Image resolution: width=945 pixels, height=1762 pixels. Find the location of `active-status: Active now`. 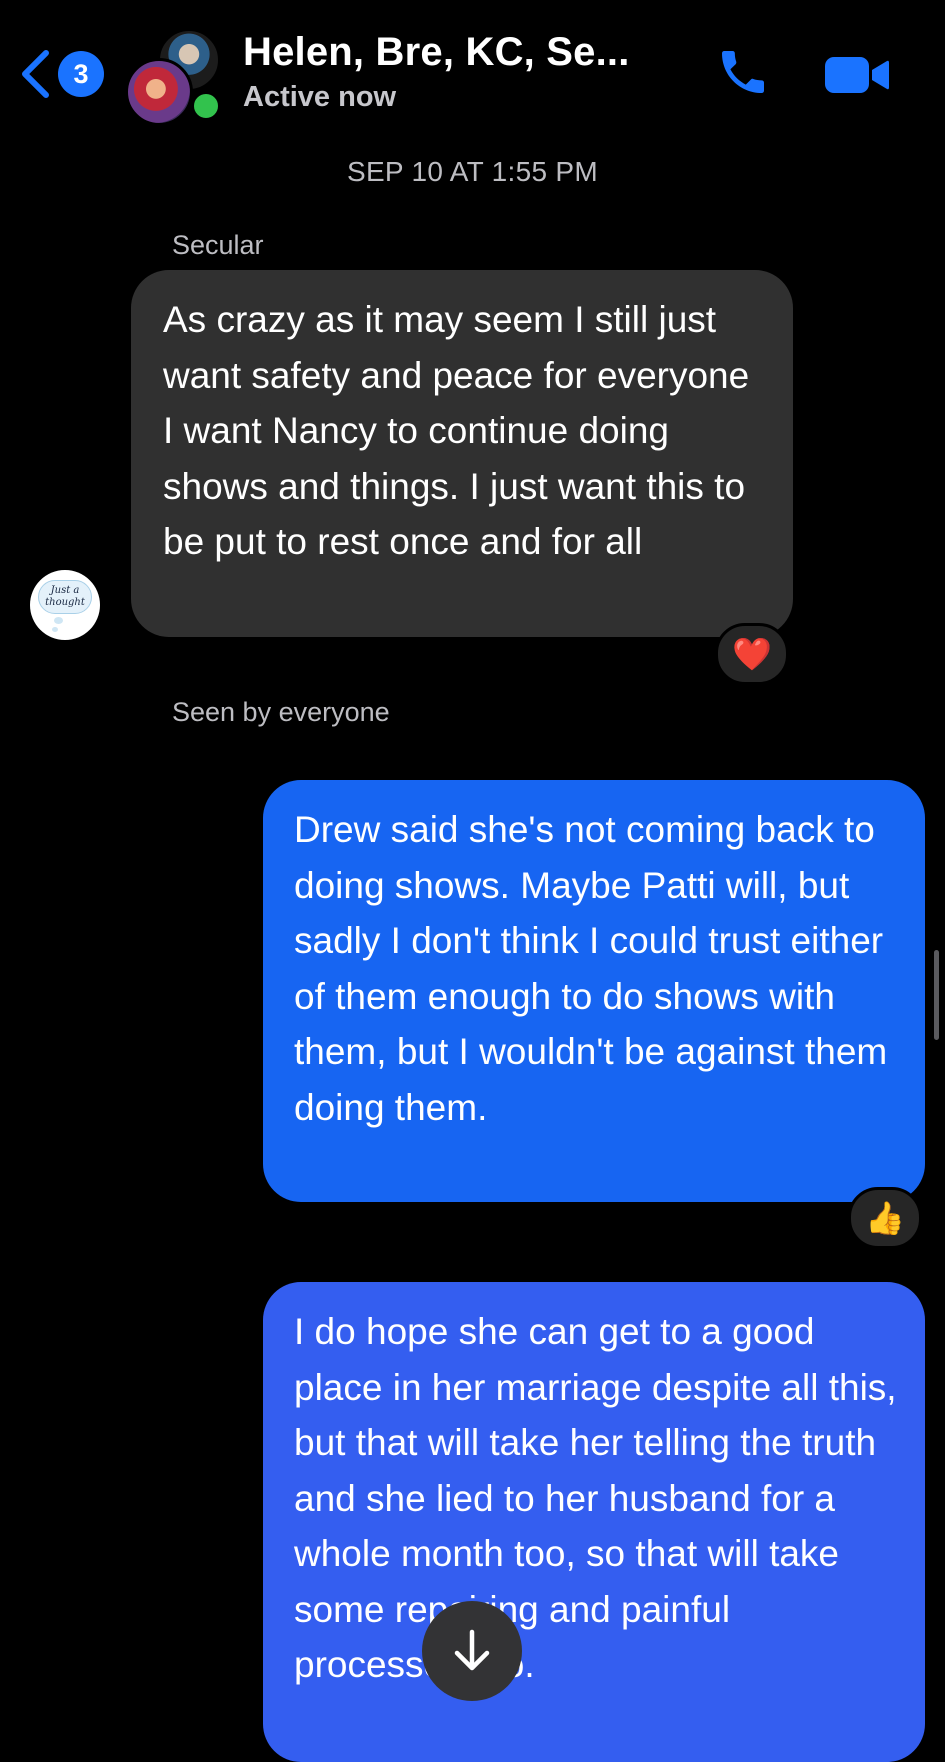

active-status: Active now is located at coordinates (320, 97).